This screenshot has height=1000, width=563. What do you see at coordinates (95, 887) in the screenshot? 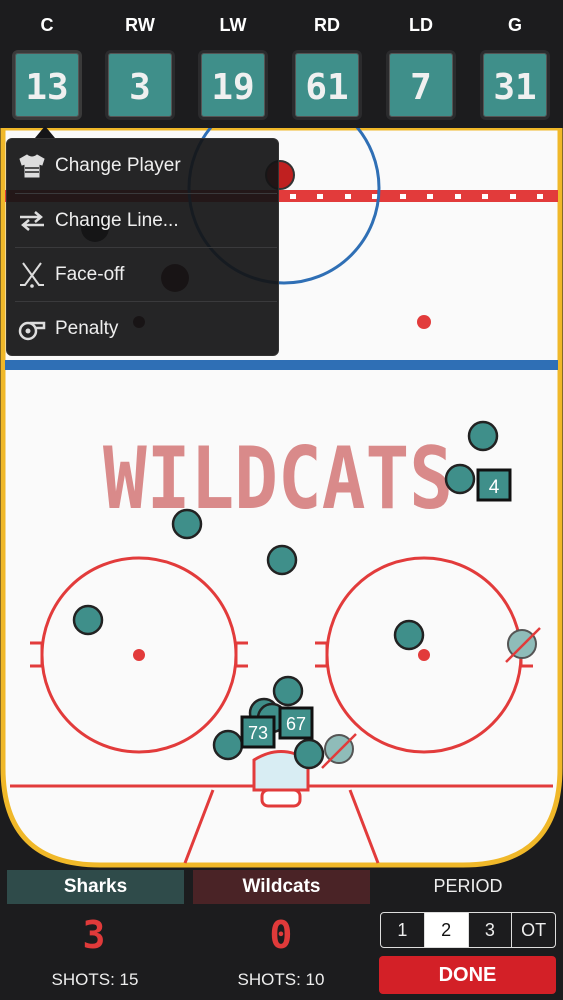
I see `home-team-tab: Sharks` at bounding box center [95, 887].